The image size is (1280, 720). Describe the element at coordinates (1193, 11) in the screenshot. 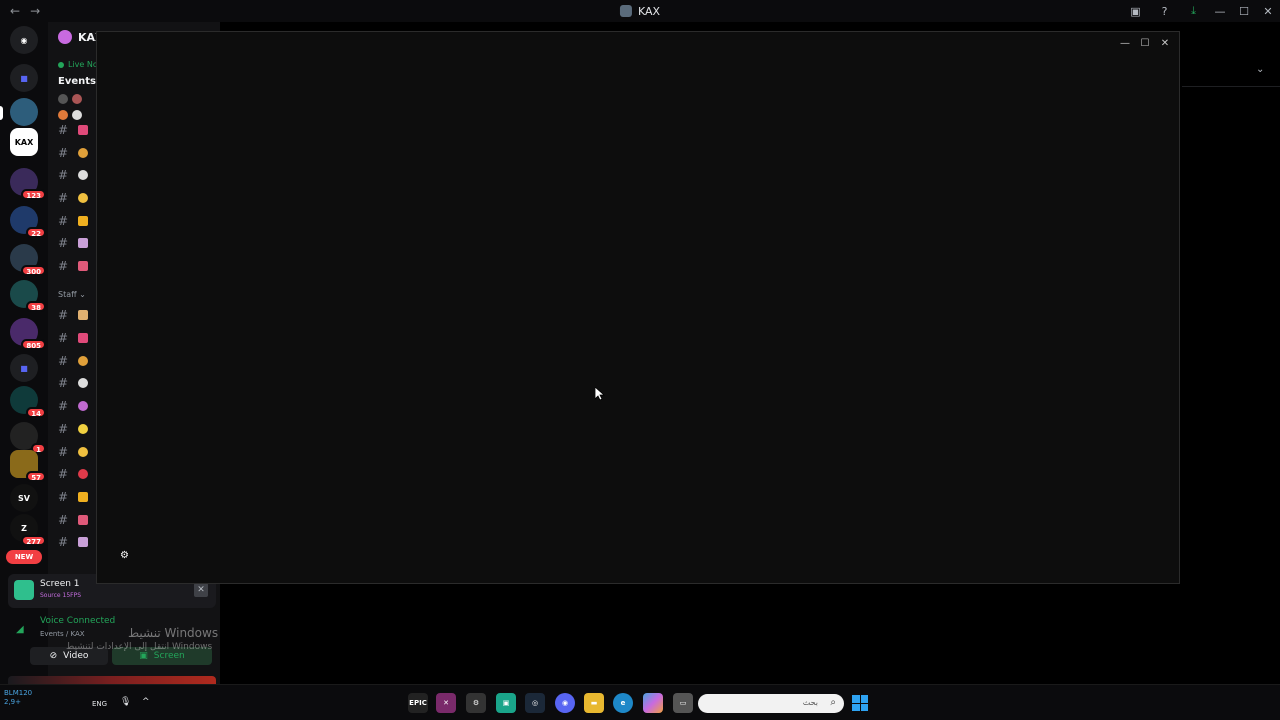

I see `download-icon: ⤓` at that location.